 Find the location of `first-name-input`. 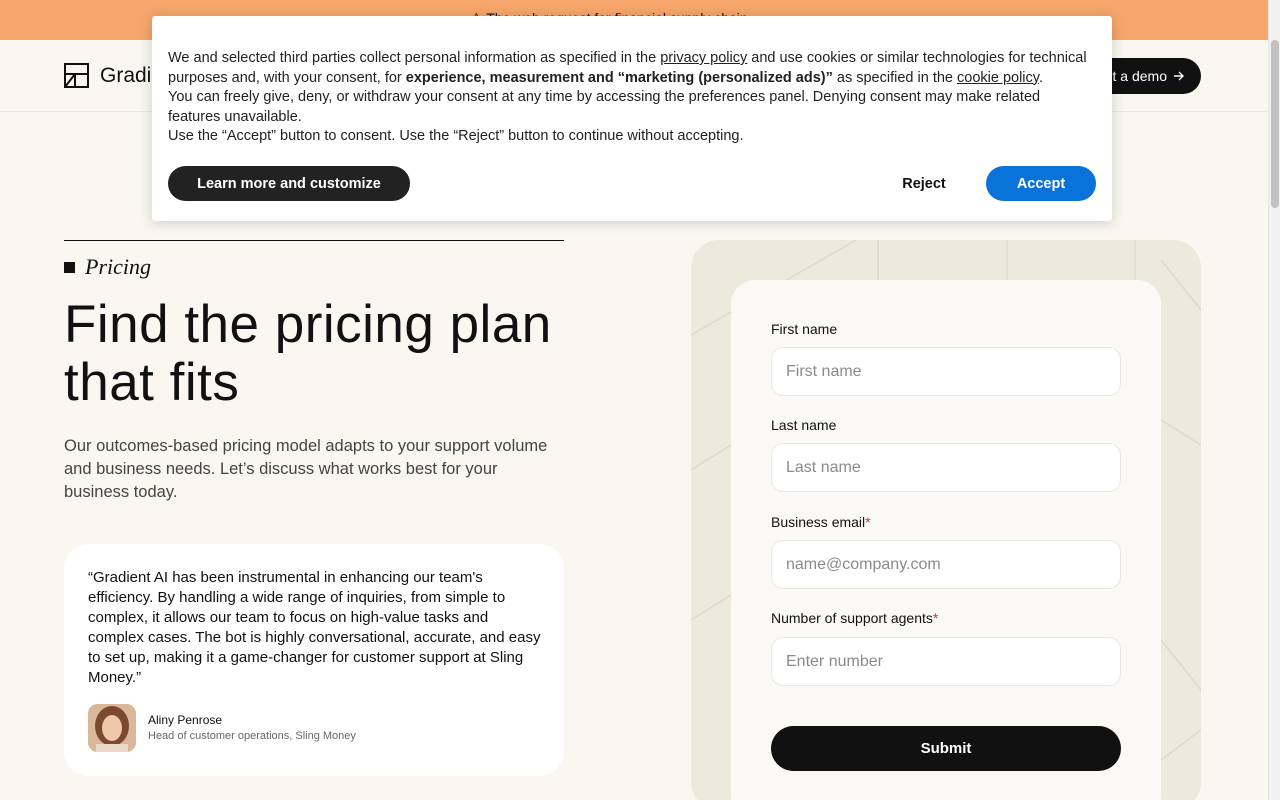

first-name-input is located at coordinates (946, 371).